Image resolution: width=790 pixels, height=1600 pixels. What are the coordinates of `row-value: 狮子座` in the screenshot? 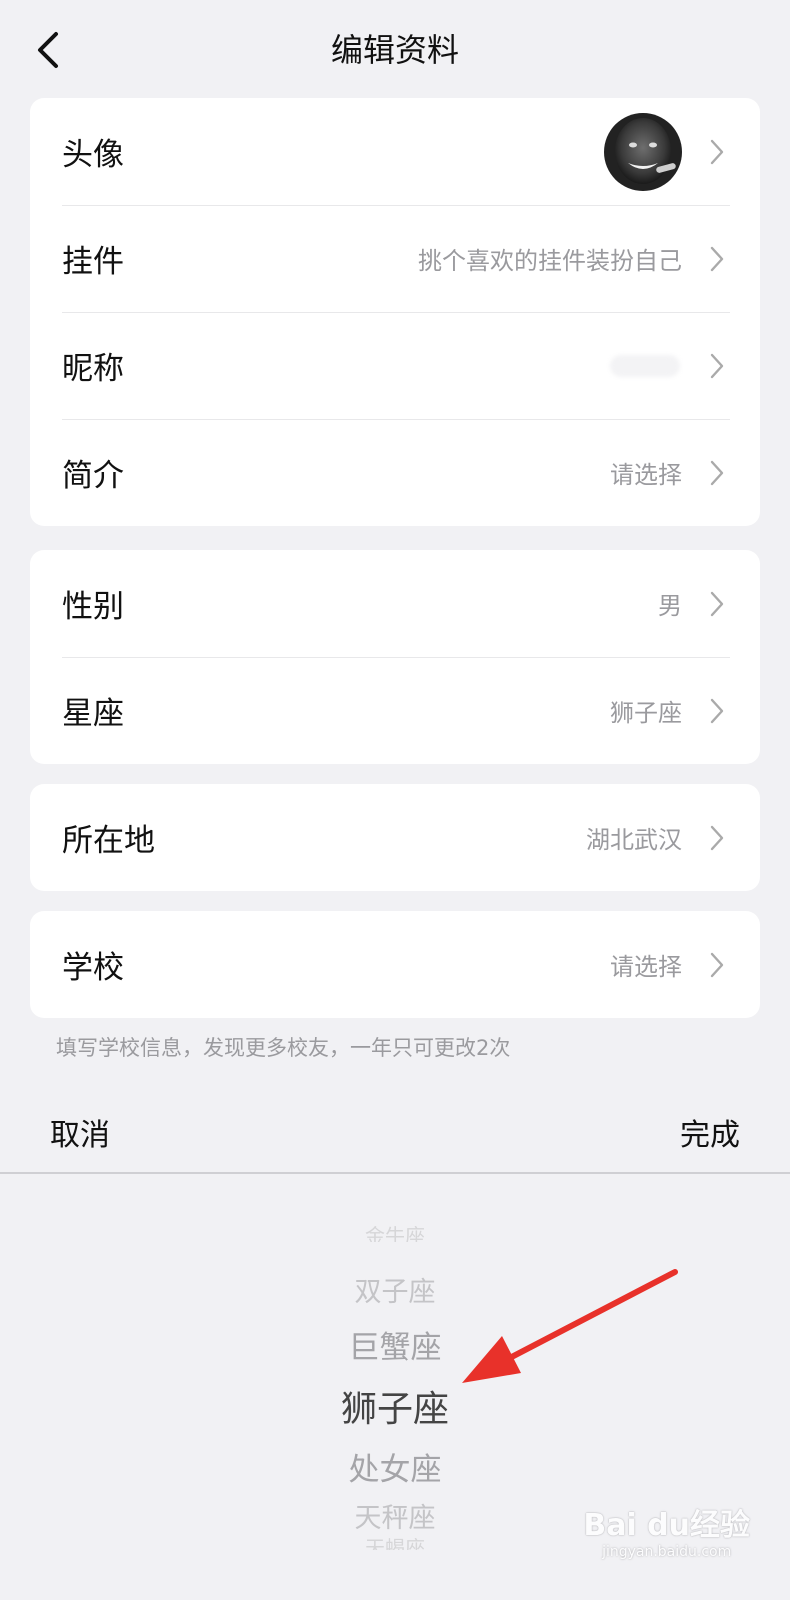 It's located at (646, 713).